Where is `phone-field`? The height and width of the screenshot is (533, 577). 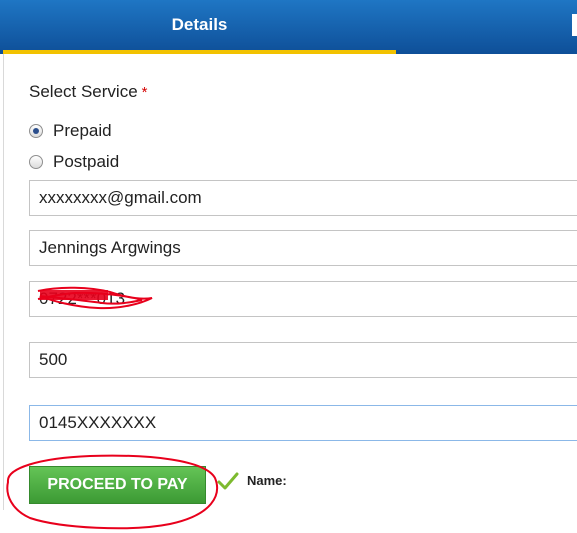
phone-field is located at coordinates (303, 299).